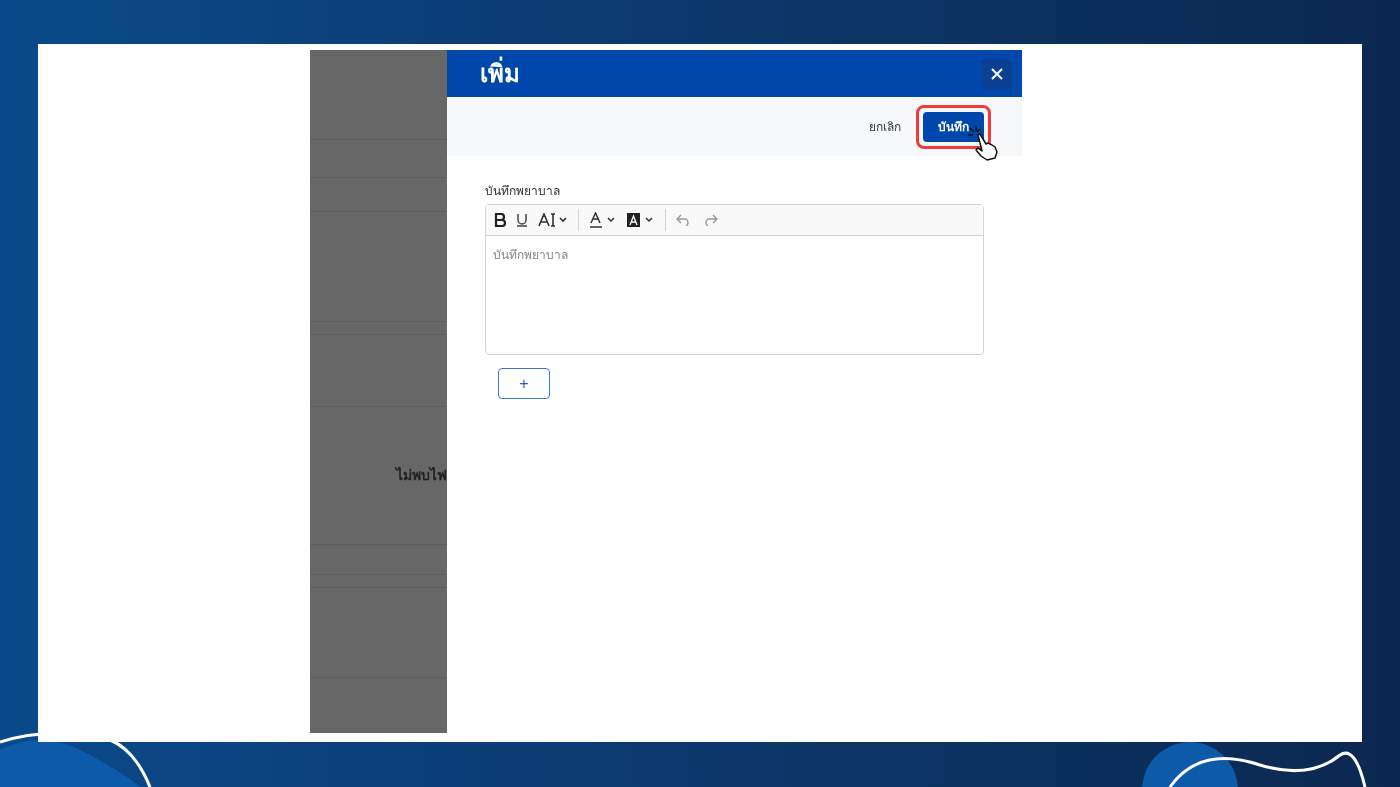 The height and width of the screenshot is (787, 1400). Describe the element at coordinates (603, 220) in the screenshot. I see `text-color-icon` at that location.